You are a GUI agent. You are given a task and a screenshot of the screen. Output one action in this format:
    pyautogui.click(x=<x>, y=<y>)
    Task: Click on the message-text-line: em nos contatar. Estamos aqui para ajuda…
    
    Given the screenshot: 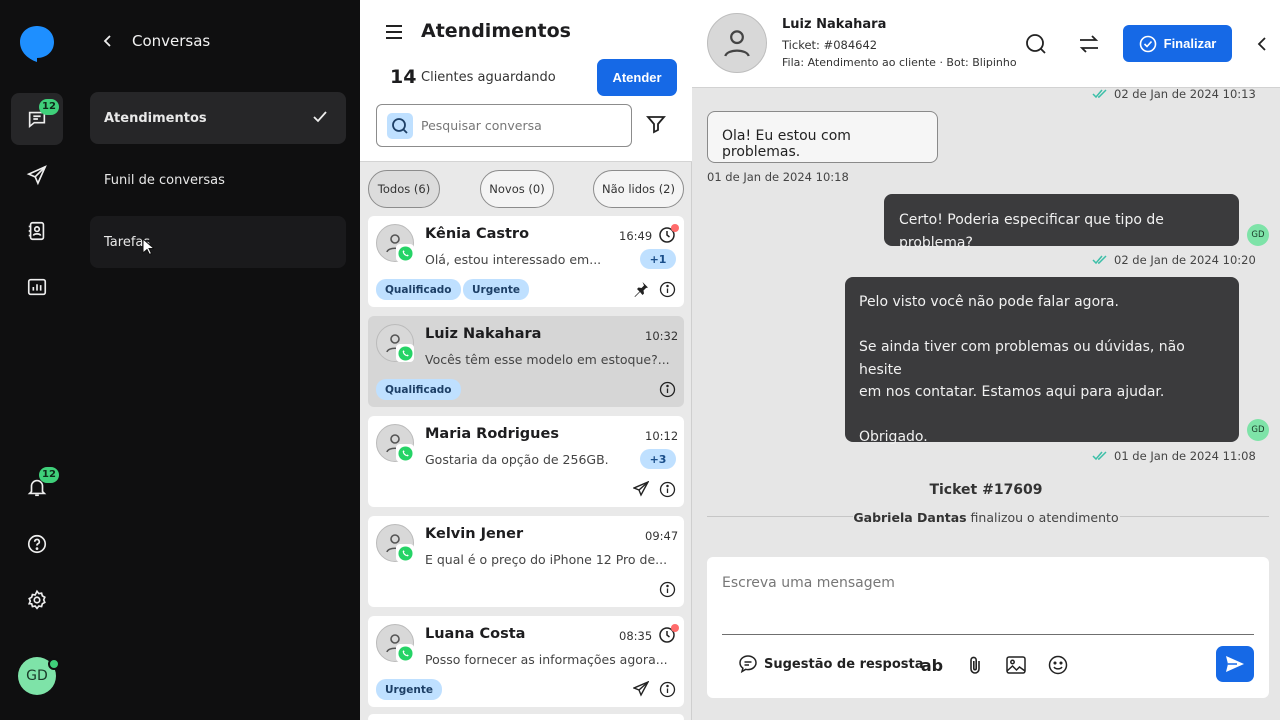 What is the action you would take?
    pyautogui.click(x=1012, y=392)
    